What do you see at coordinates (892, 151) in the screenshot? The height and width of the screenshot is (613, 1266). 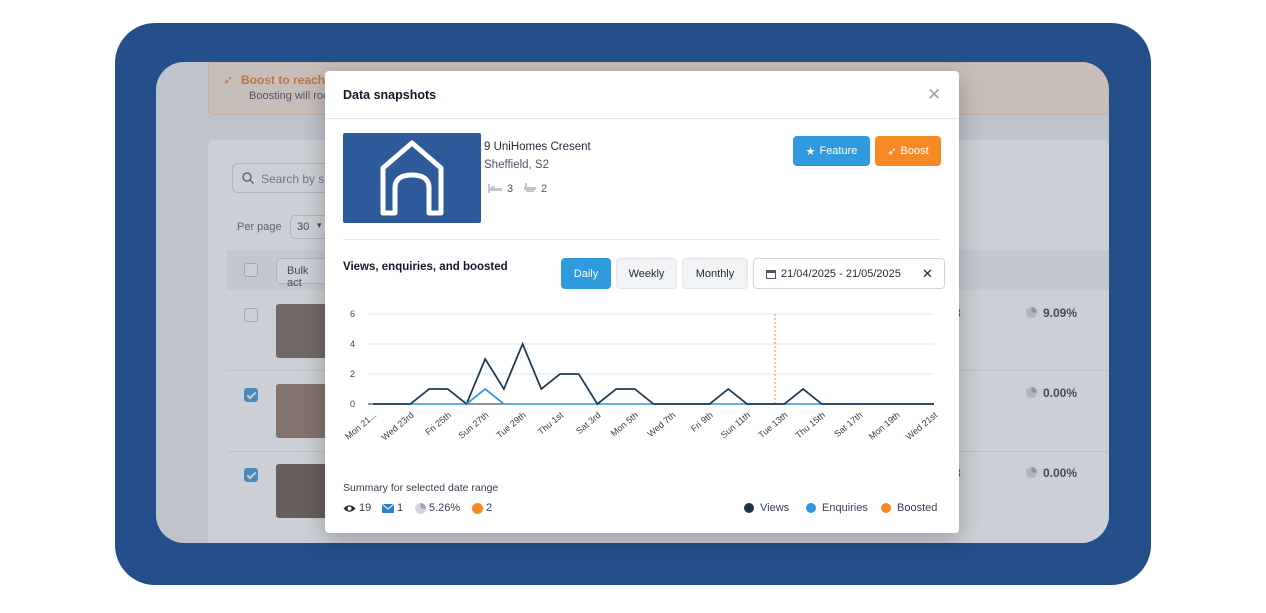 I see `rocket-icon: ➶` at bounding box center [892, 151].